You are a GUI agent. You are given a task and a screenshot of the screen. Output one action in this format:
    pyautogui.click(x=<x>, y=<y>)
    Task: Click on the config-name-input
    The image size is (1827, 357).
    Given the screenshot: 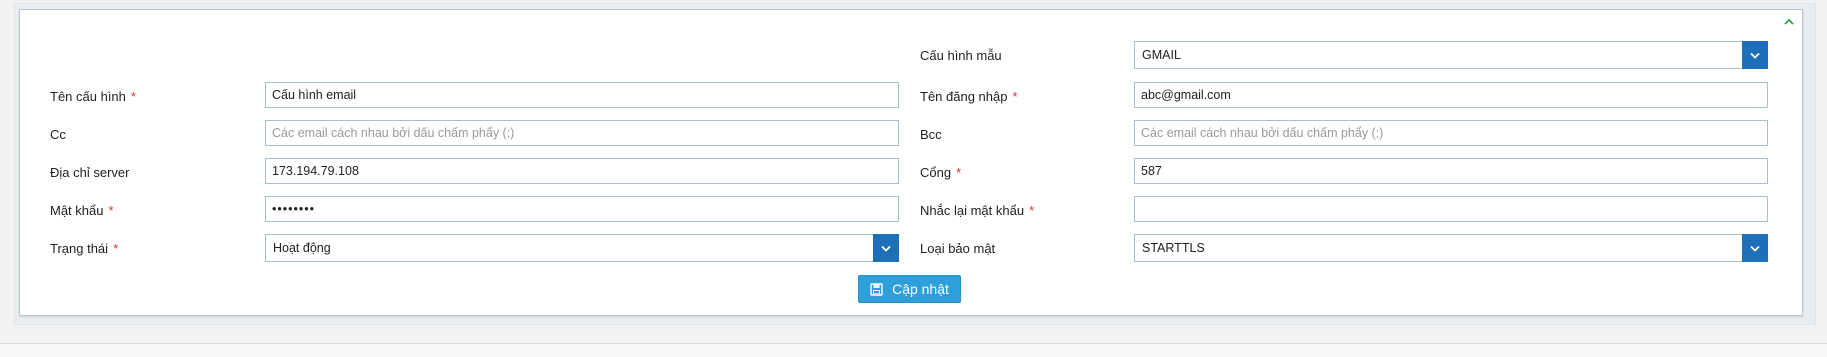 What is the action you would take?
    pyautogui.click(x=582, y=95)
    